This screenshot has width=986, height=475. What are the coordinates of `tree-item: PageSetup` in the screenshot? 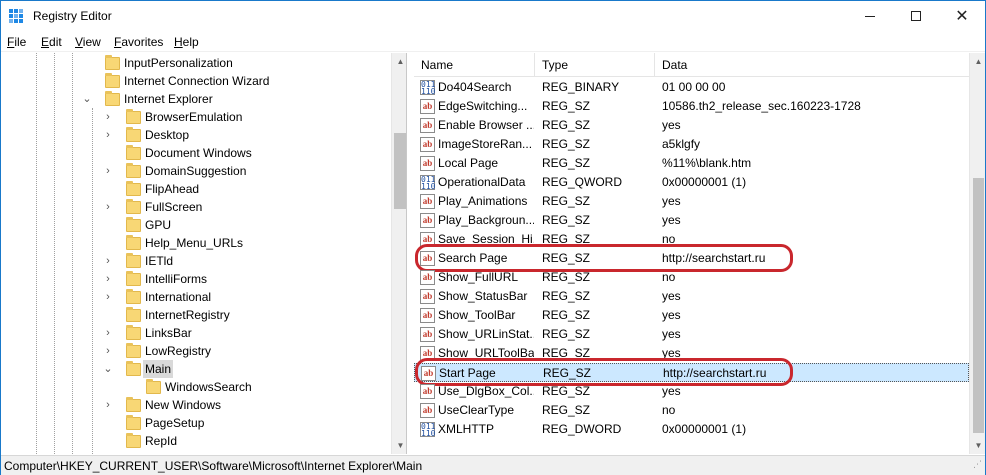 It's located at (196, 423).